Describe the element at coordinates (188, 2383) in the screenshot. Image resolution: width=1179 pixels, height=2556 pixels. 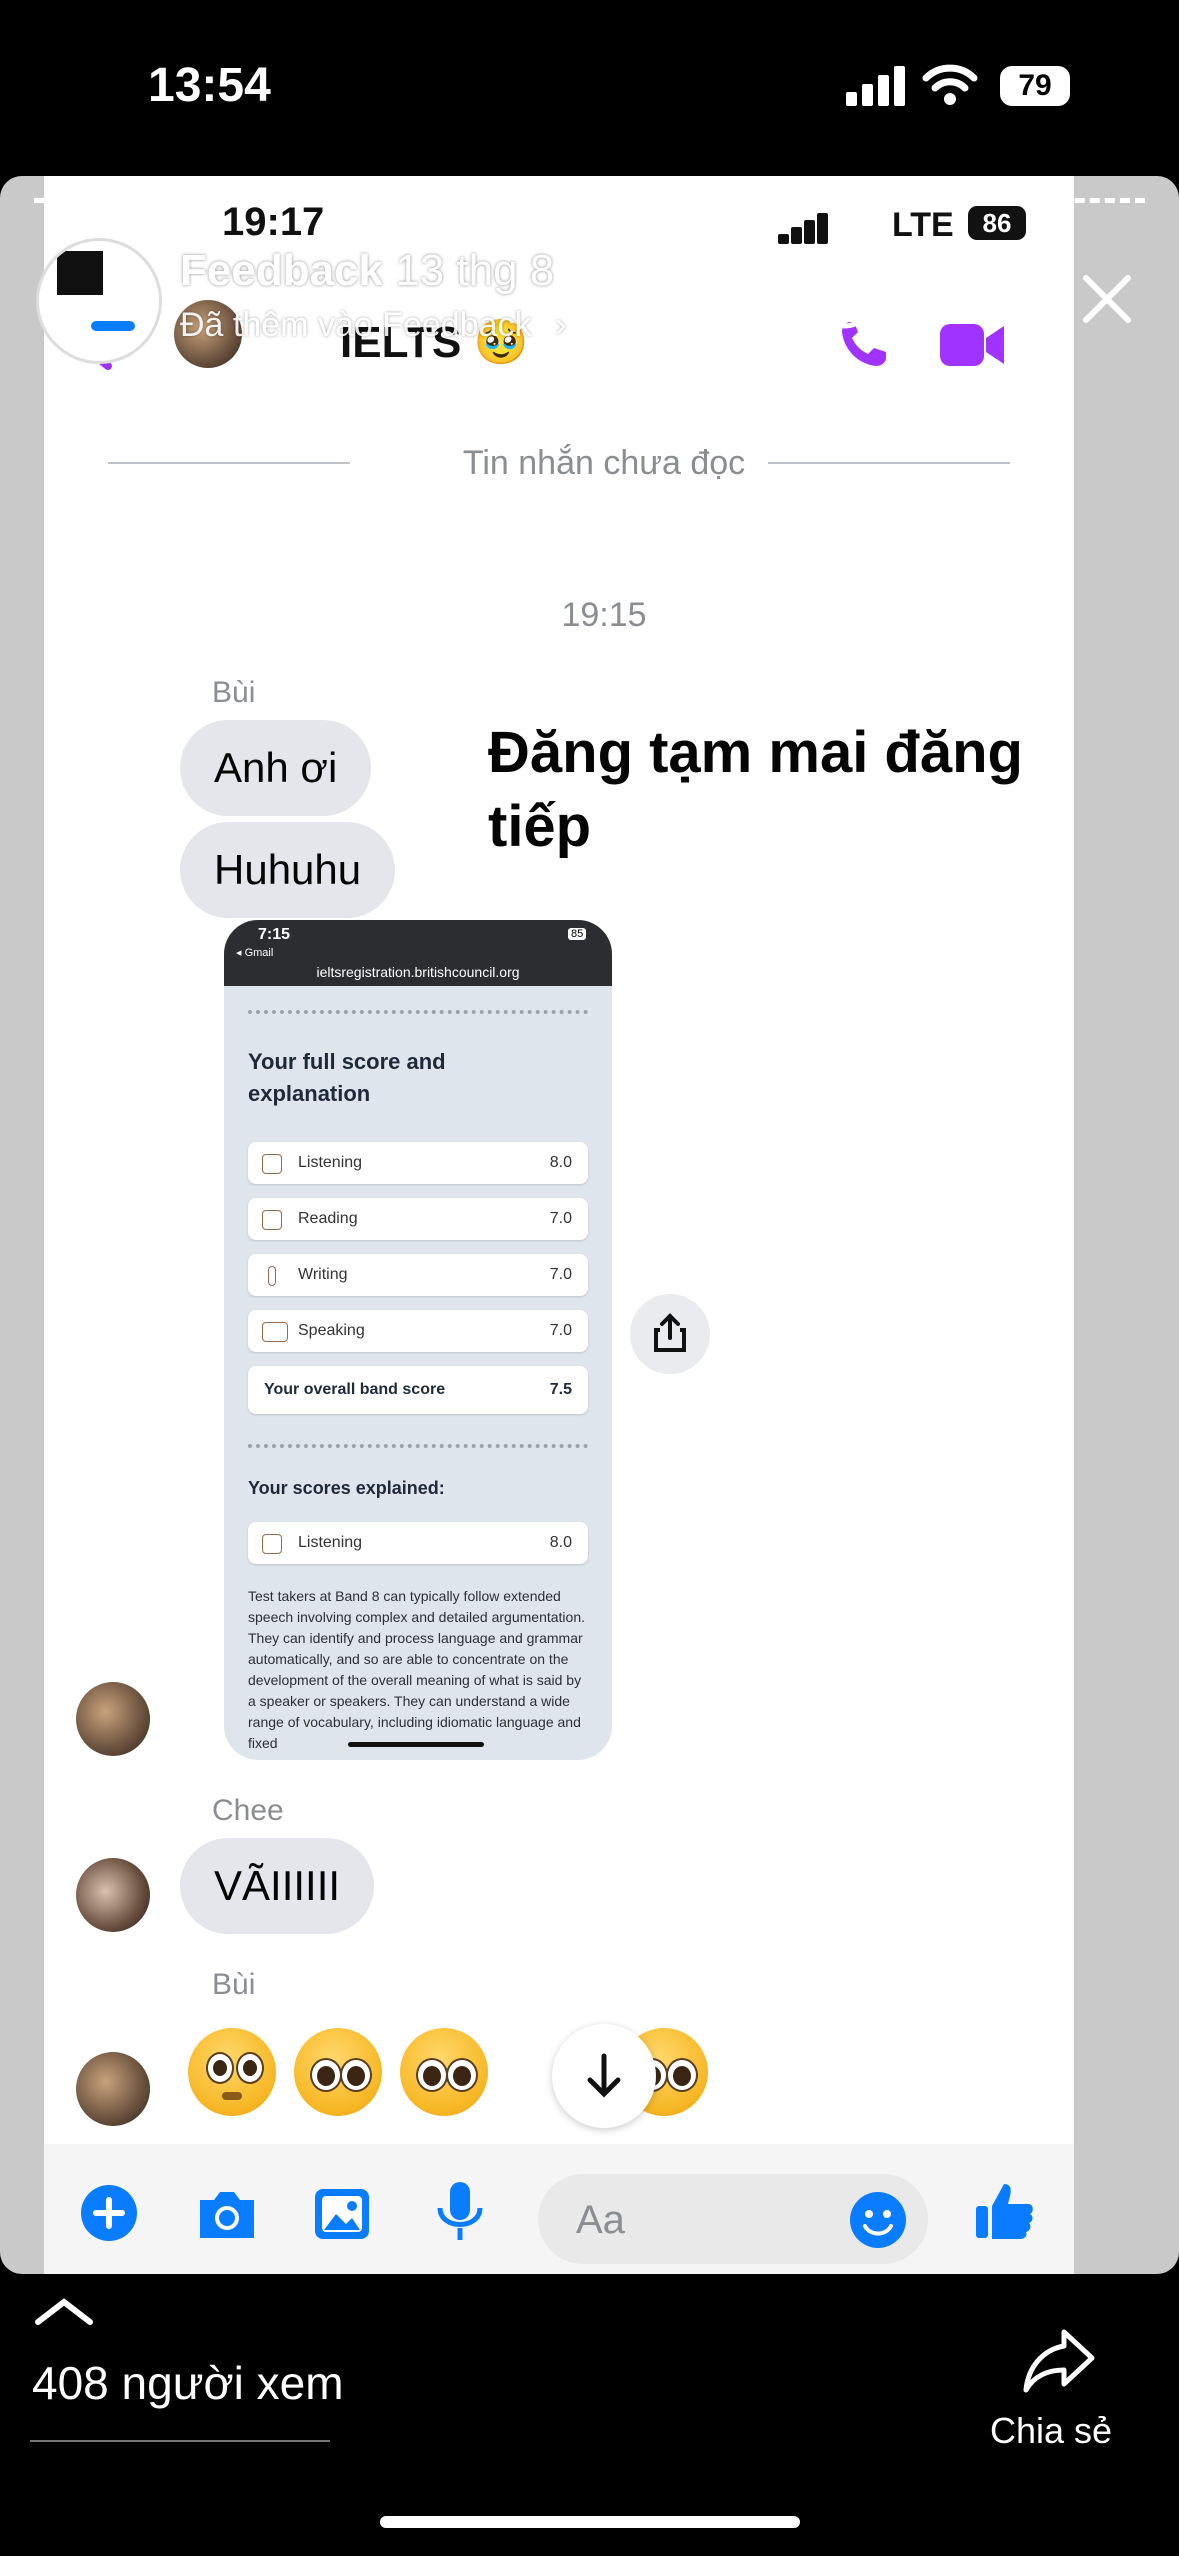
I see `viewer-count: 408 người xem` at that location.